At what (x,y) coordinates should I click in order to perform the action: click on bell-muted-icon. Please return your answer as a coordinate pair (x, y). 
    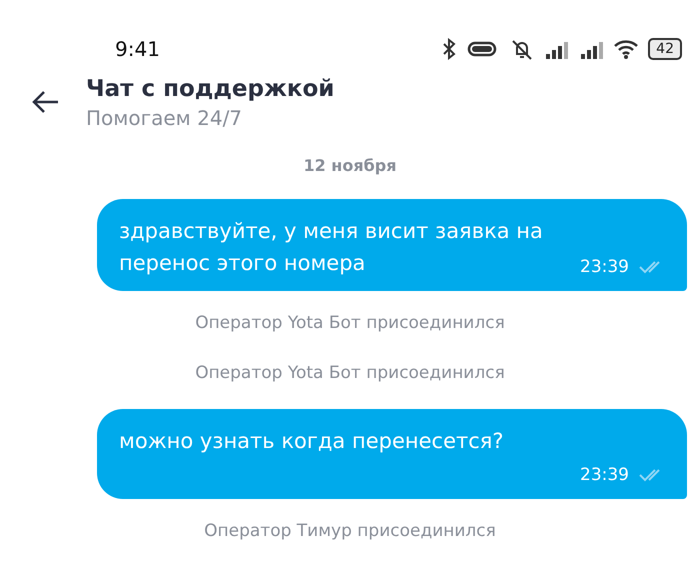
    Looking at the image, I should click on (522, 49).